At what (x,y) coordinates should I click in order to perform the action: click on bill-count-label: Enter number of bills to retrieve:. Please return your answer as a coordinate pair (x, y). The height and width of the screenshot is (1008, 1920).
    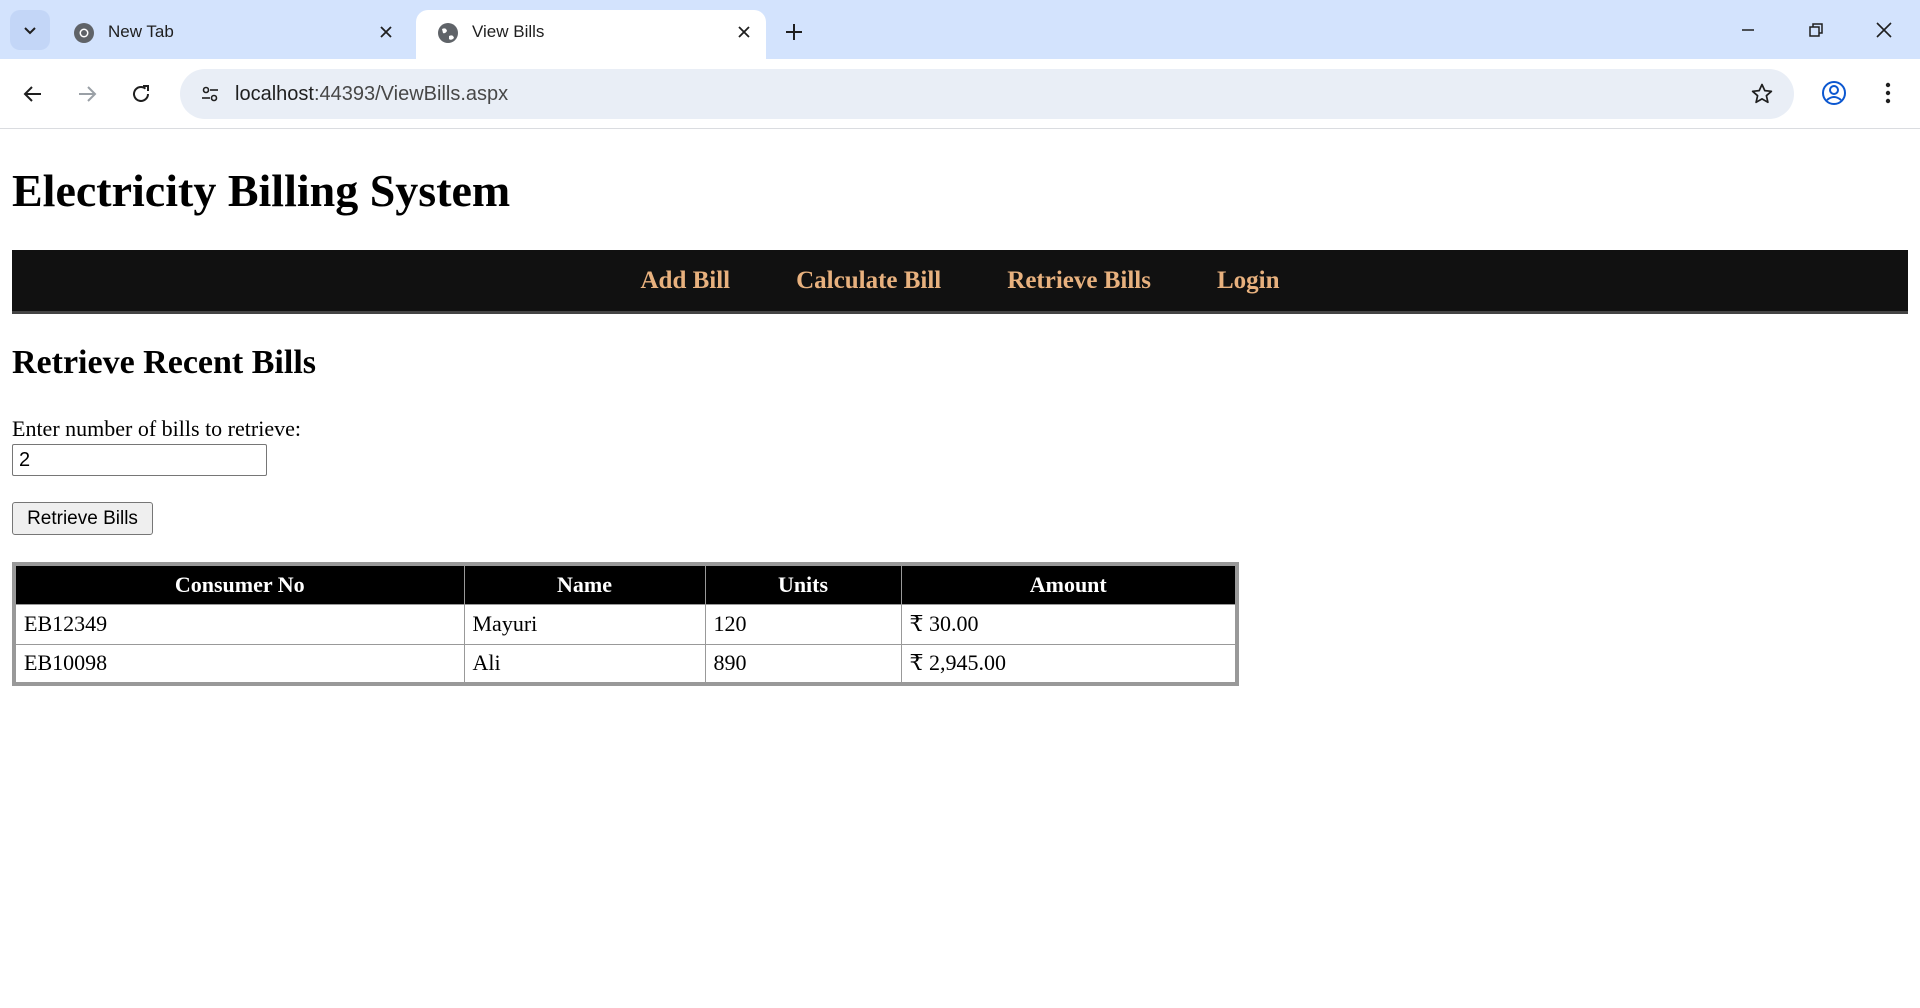
    Looking at the image, I should click on (156, 428).